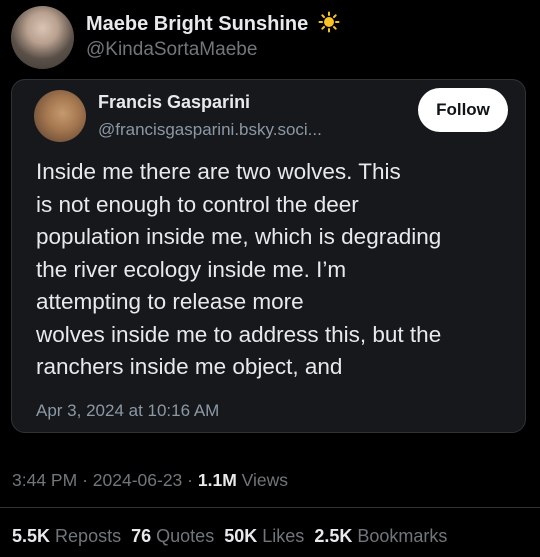 This screenshot has height=557, width=540. I want to click on post-date: 2024-06-23, so click(138, 480).